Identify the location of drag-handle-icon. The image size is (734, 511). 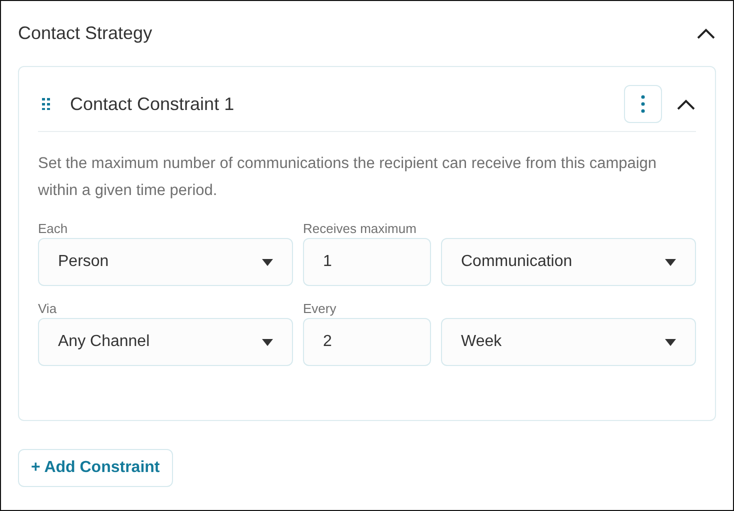
(46, 104).